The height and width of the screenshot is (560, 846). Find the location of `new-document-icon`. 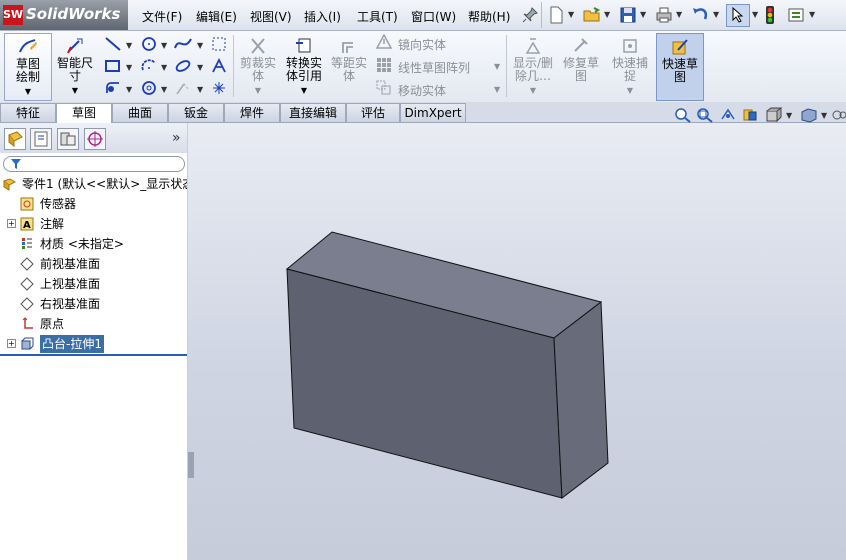

new-document-icon is located at coordinates (556, 15).